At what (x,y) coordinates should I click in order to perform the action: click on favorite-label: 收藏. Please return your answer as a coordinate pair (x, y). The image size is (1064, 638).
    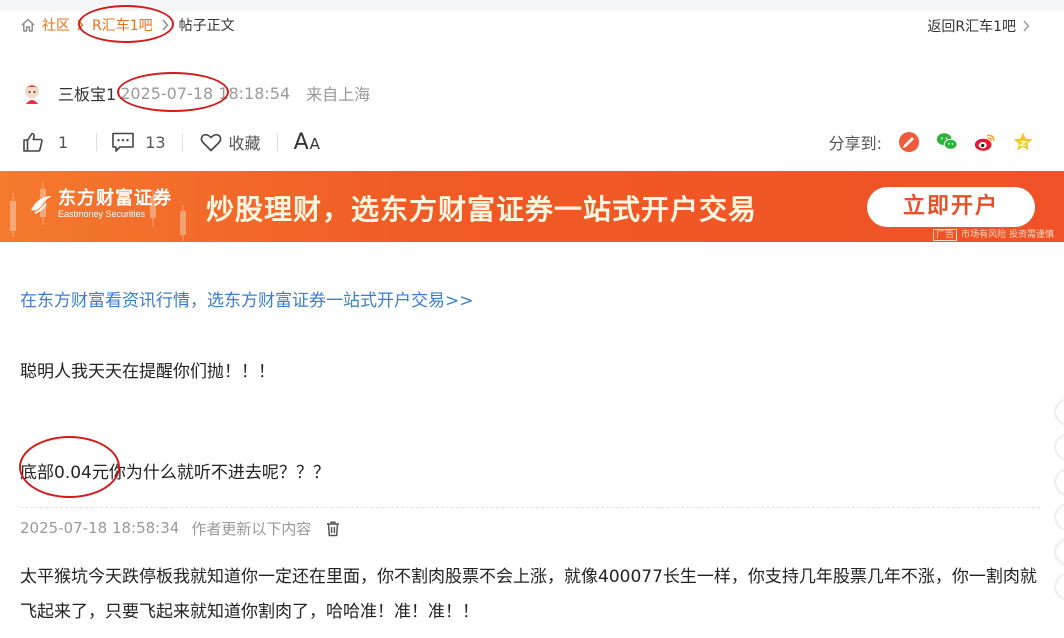
    Looking at the image, I should click on (244, 143).